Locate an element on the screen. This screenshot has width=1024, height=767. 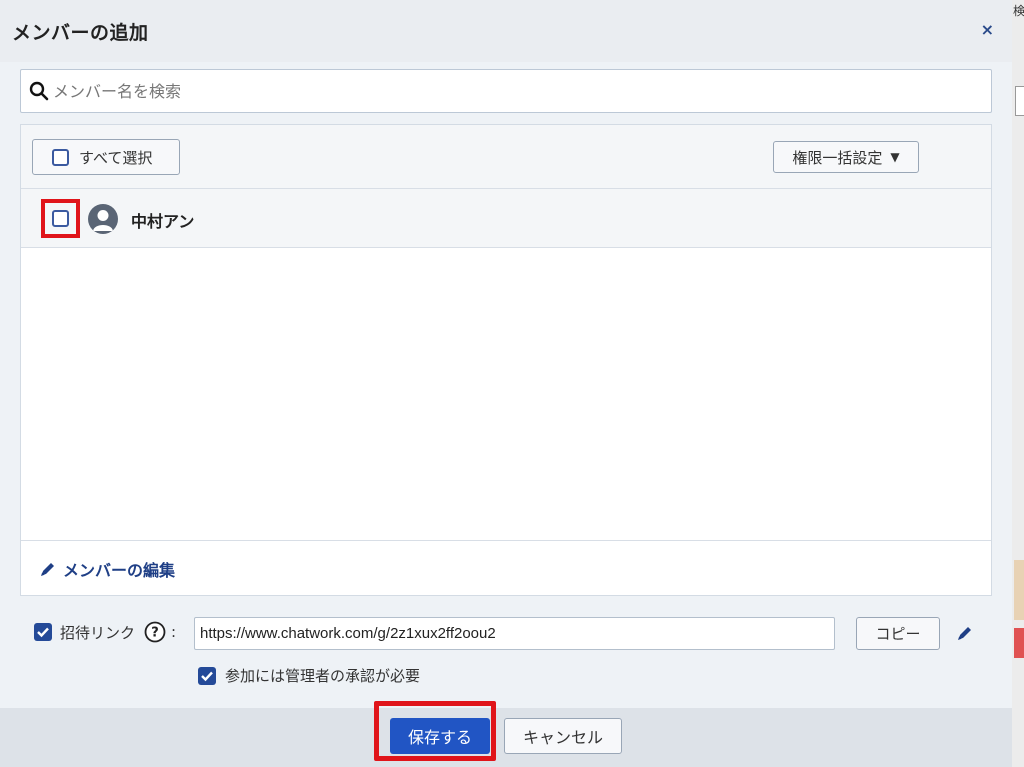
dialog-header: メンバーの追加 × is located at coordinates (506, 31).